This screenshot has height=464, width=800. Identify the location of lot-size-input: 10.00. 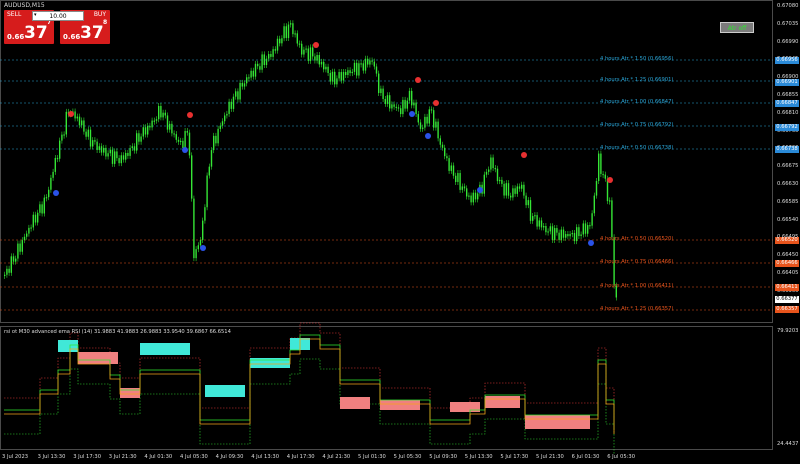
(58, 16).